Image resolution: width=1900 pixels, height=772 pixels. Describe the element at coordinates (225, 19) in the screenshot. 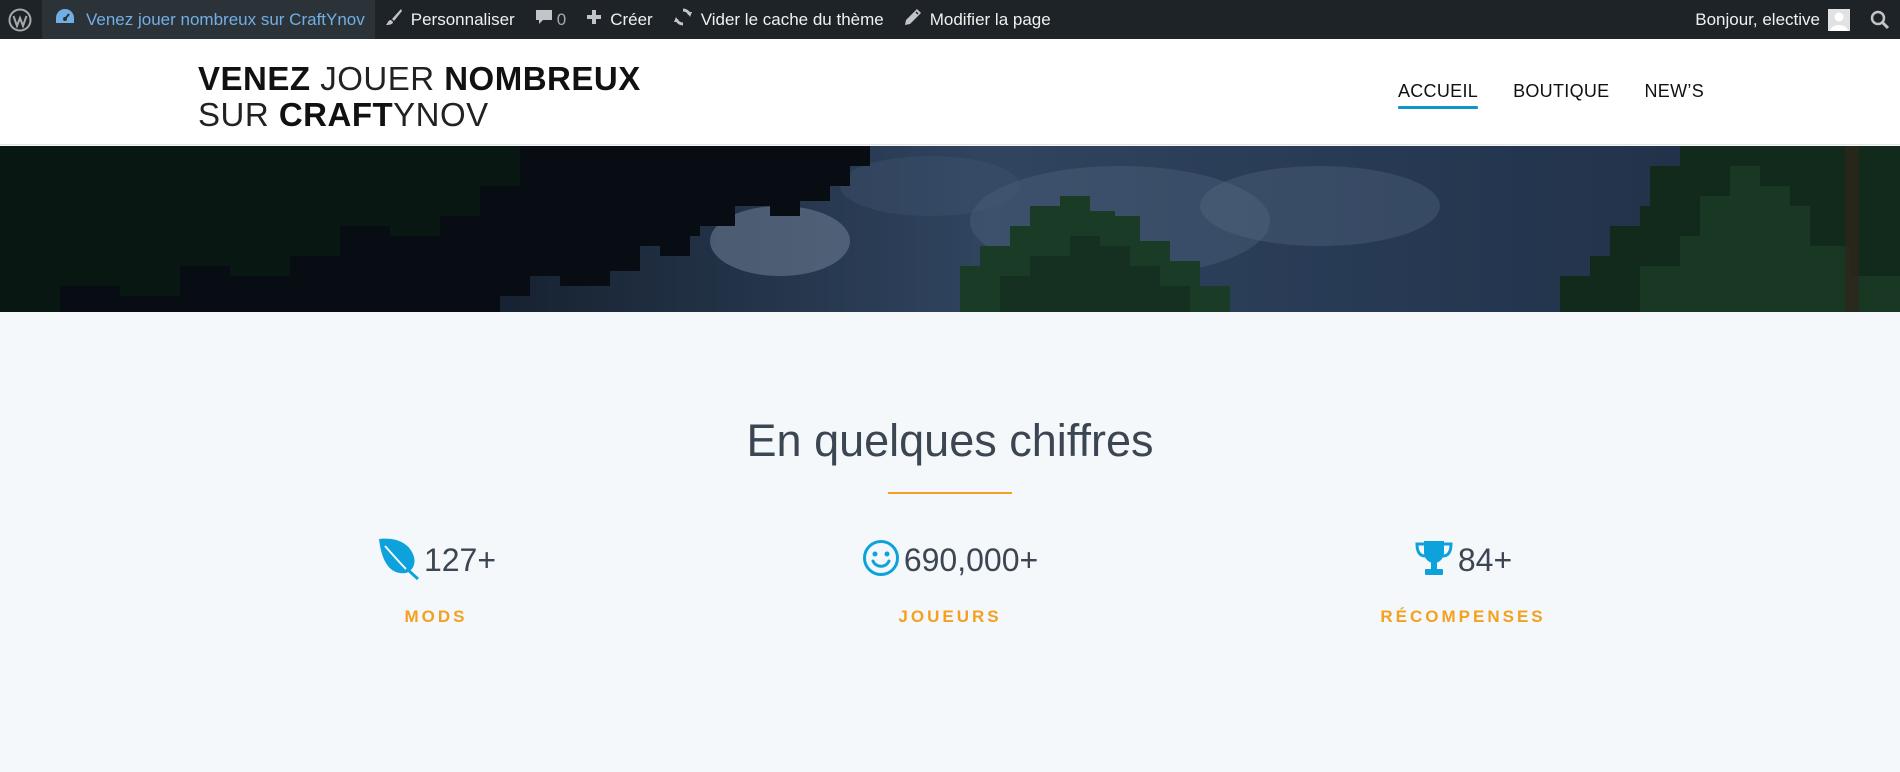

I see `site-name-label: Venez jouer nombreux sur CraftYnov` at that location.